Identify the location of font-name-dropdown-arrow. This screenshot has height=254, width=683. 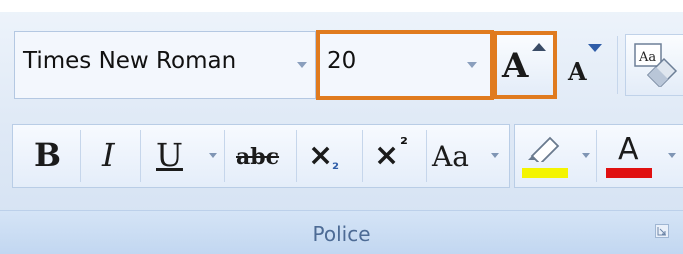
(302, 65).